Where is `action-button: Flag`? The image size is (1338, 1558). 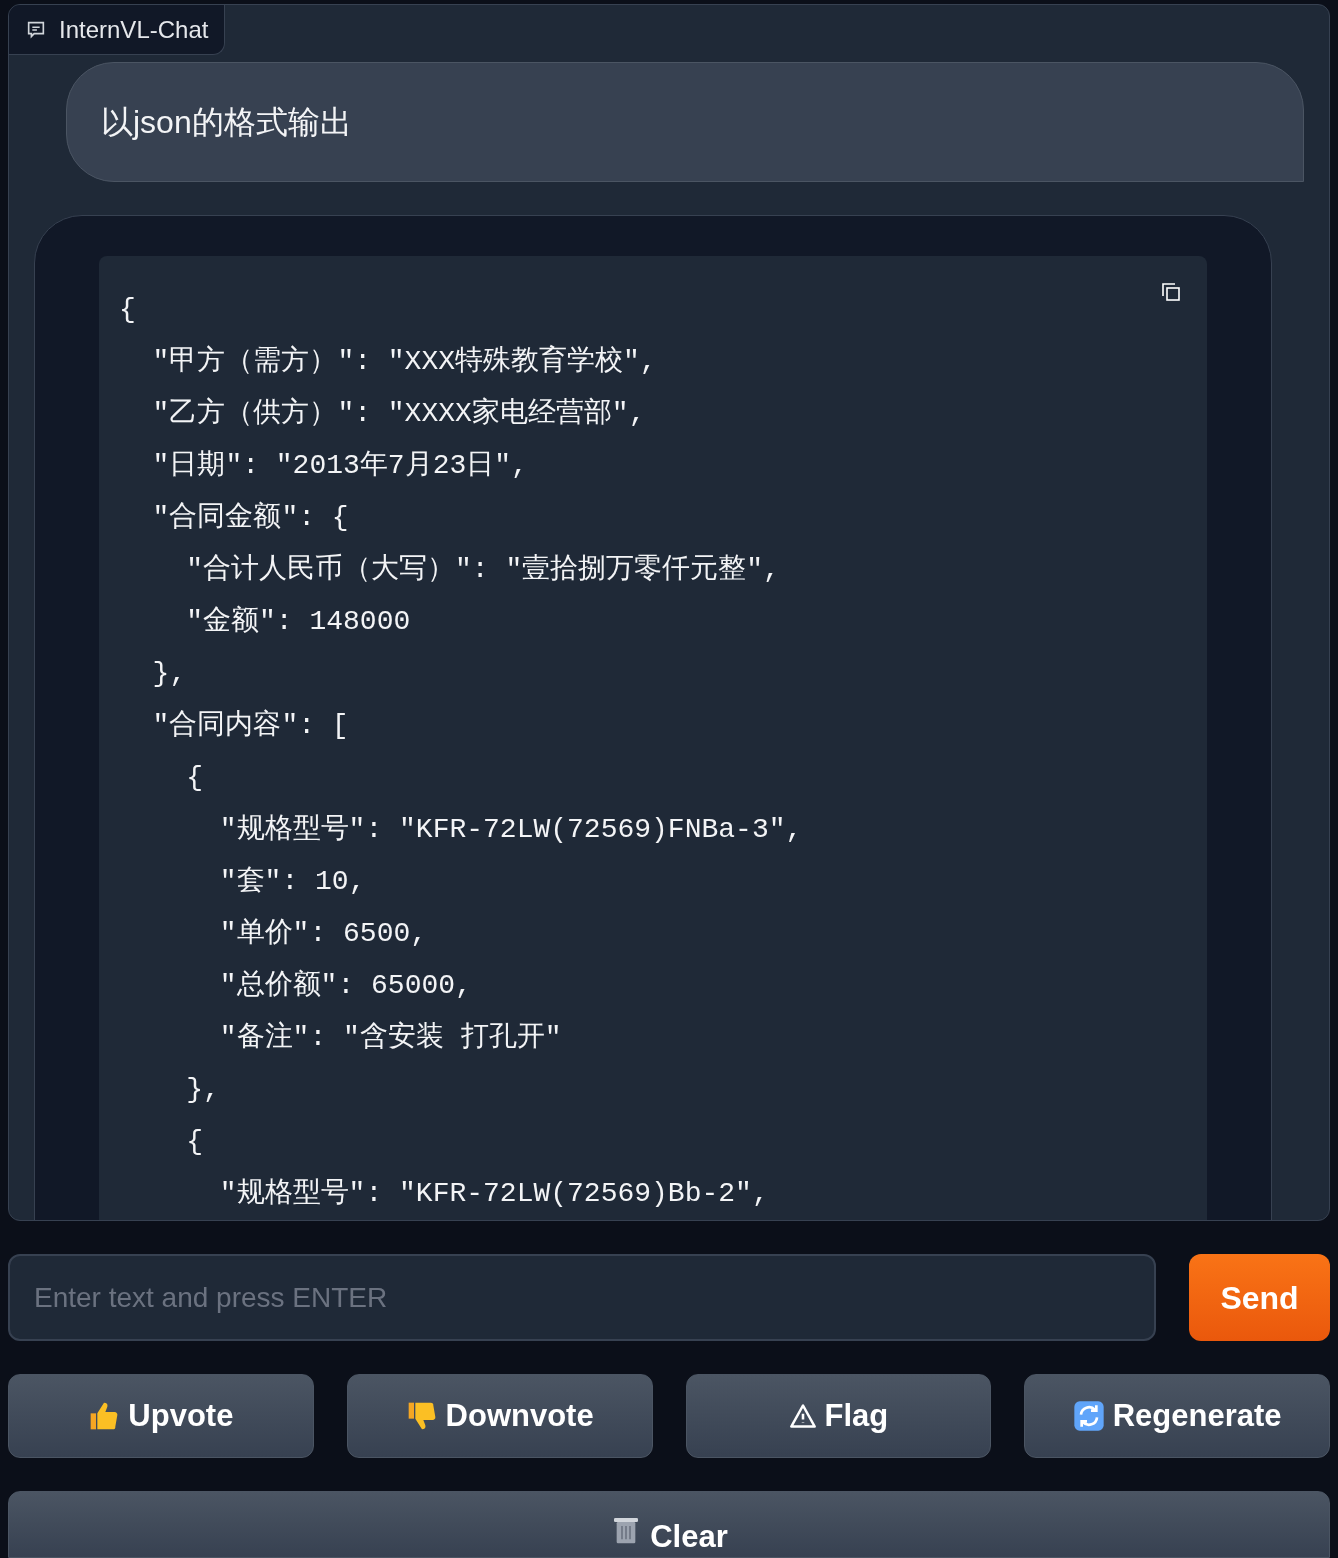
action-button: Flag is located at coordinates (838, 1416).